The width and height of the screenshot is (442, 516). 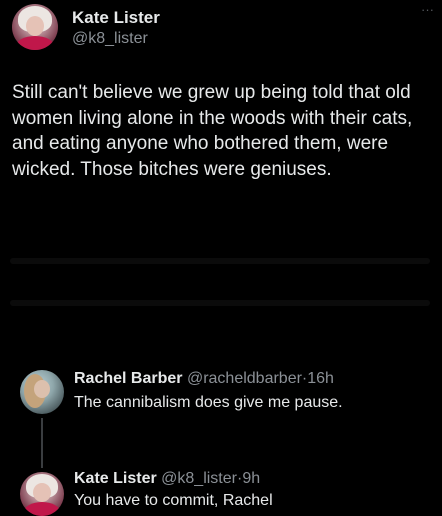 What do you see at coordinates (320, 378) in the screenshot?
I see `reply-timestamp: 16h` at bounding box center [320, 378].